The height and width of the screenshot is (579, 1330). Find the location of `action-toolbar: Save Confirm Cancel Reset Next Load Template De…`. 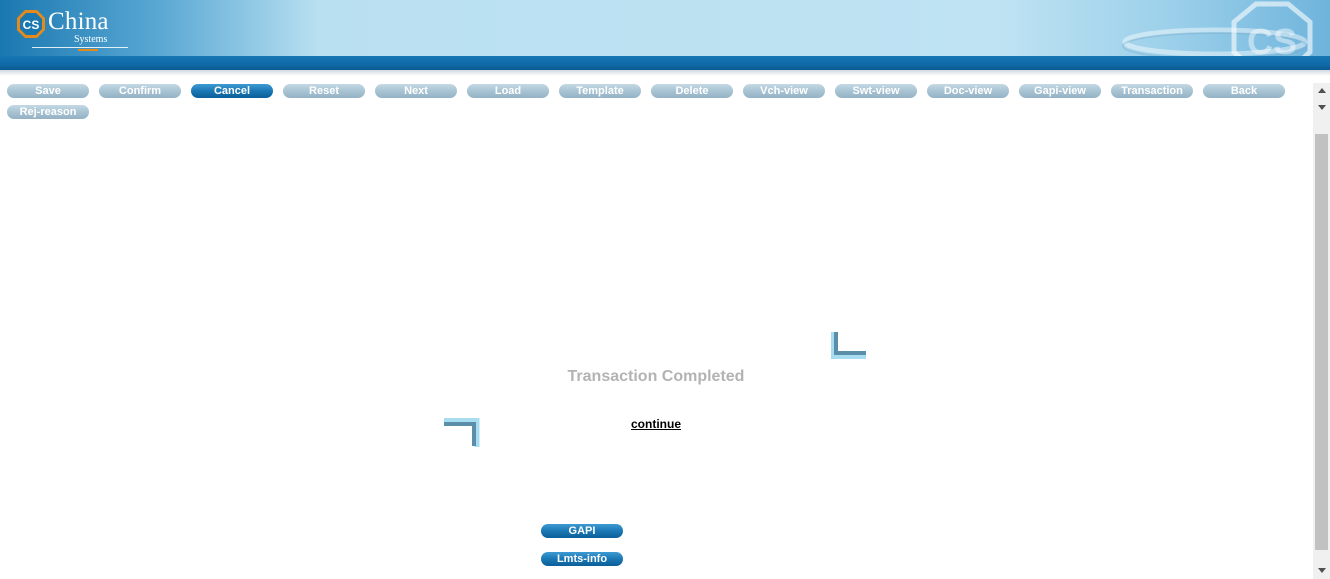

action-toolbar: Save Confirm Cancel Reset Next Load Template De… is located at coordinates (652, 101).